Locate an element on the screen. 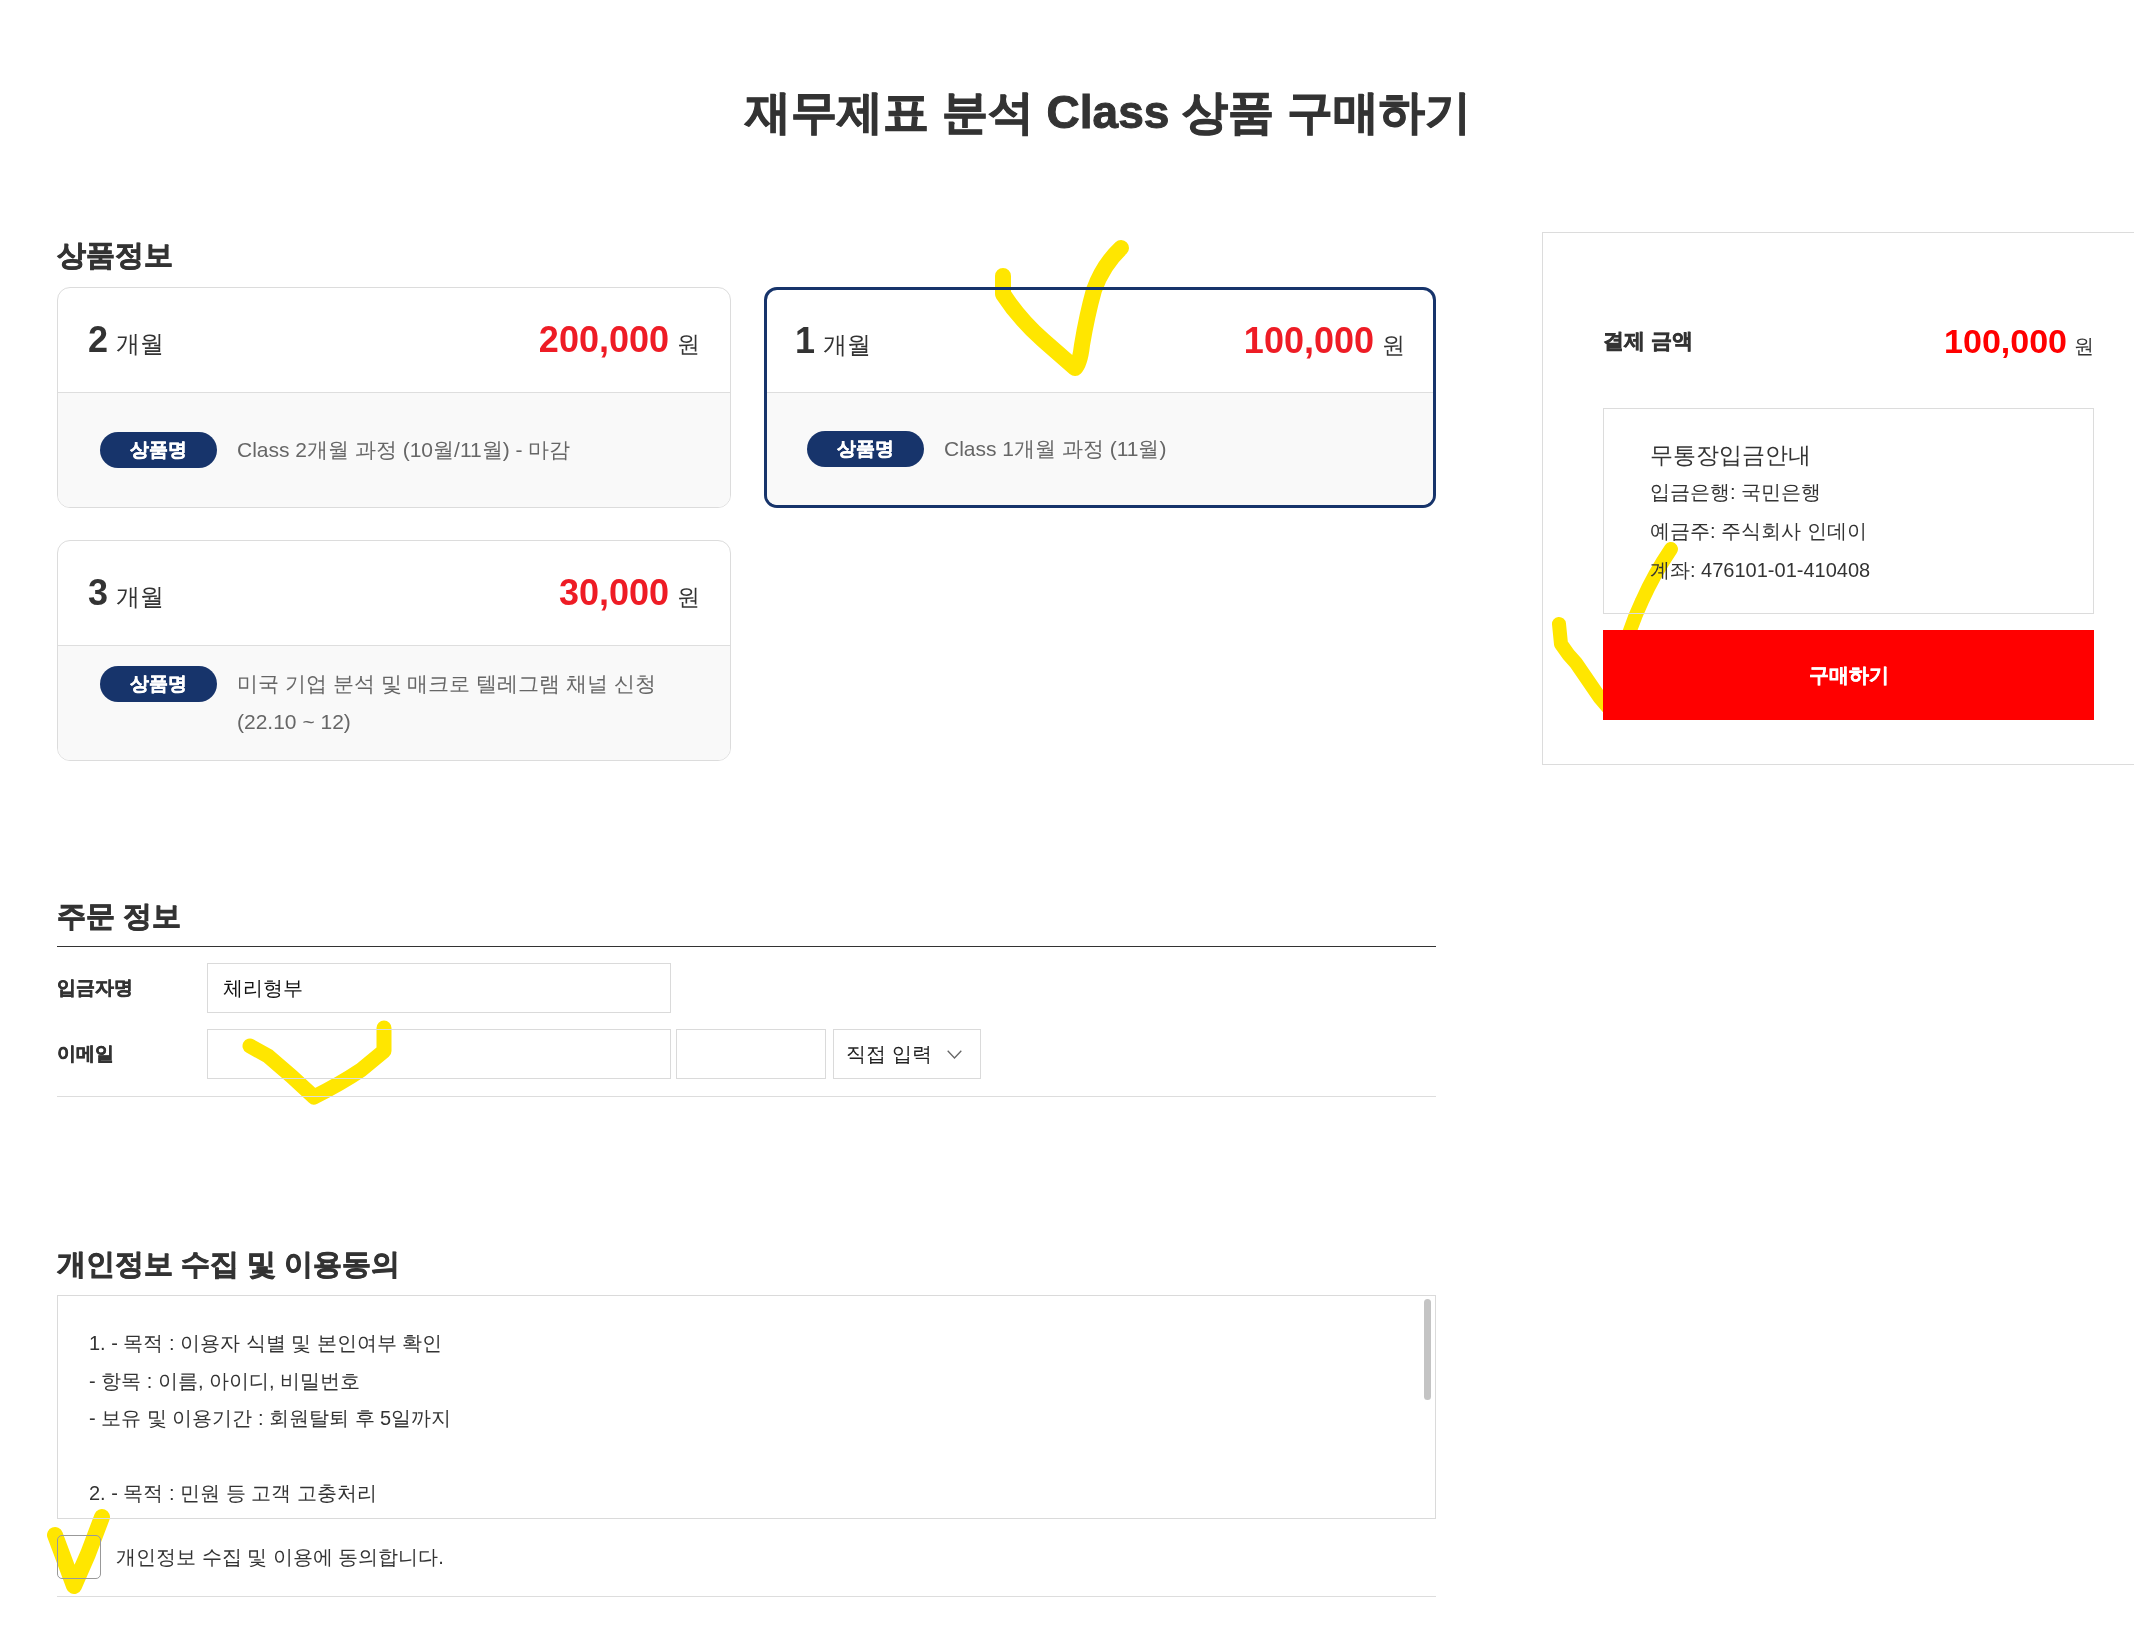 This screenshot has width=2134, height=1633. product-name-text: 미국 기업 분석 및 매크로 텔레그램 채널 신청 (22.10 ~ 12) is located at coordinates (447, 703).